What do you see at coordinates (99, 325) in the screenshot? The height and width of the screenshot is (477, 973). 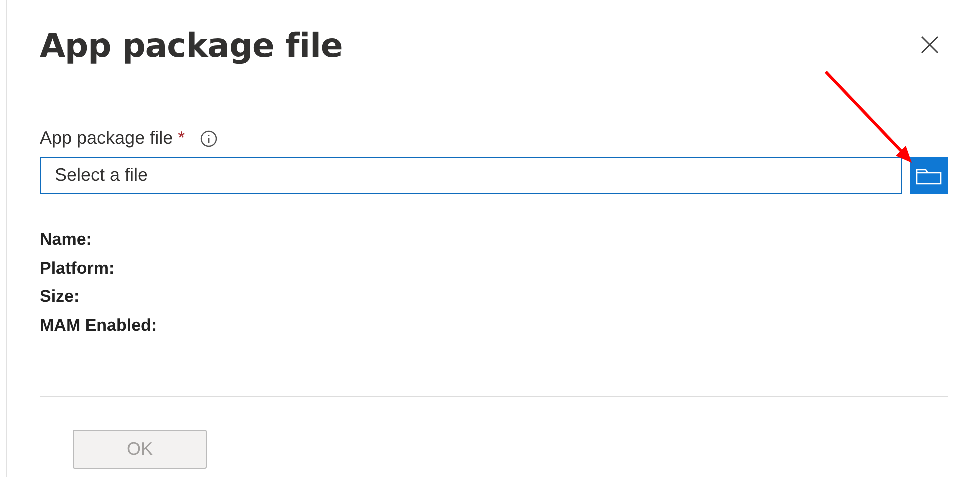 I see `detail-label: MAM Enabled:` at bounding box center [99, 325].